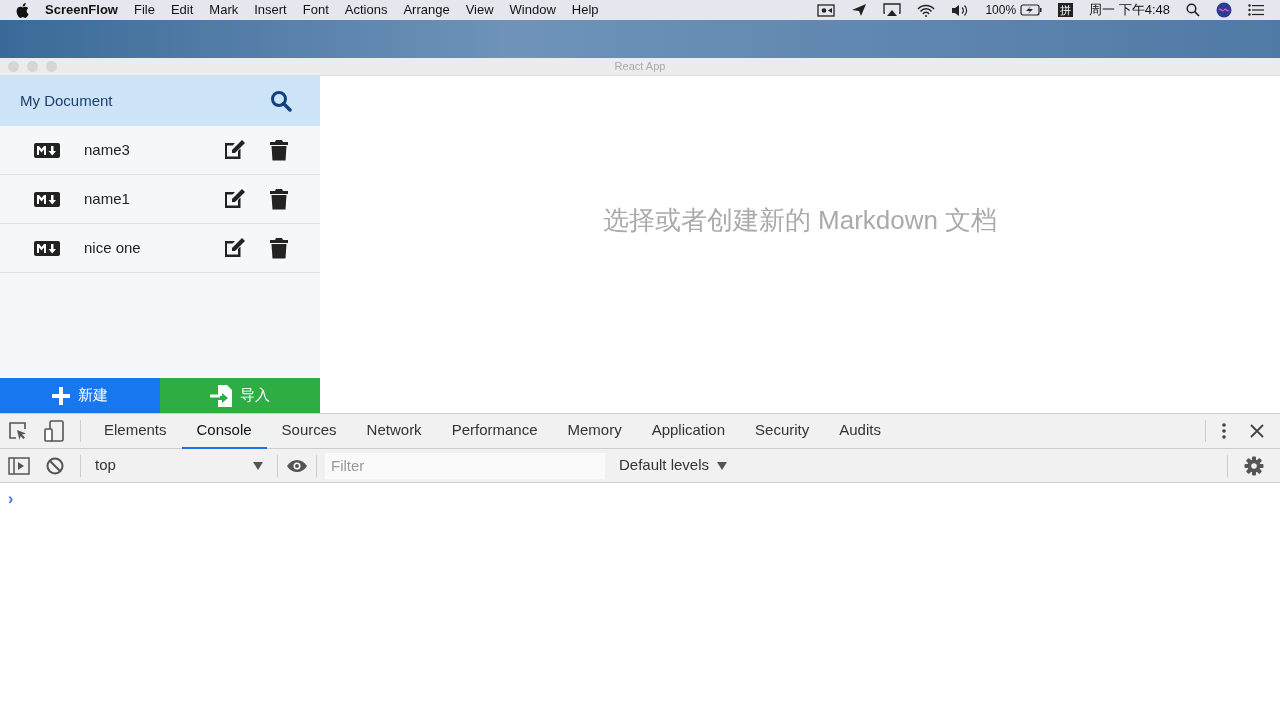 Image resolution: width=1280 pixels, height=720 pixels. Describe the element at coordinates (394, 431) in the screenshot. I see `devtools-tab: Network` at that location.